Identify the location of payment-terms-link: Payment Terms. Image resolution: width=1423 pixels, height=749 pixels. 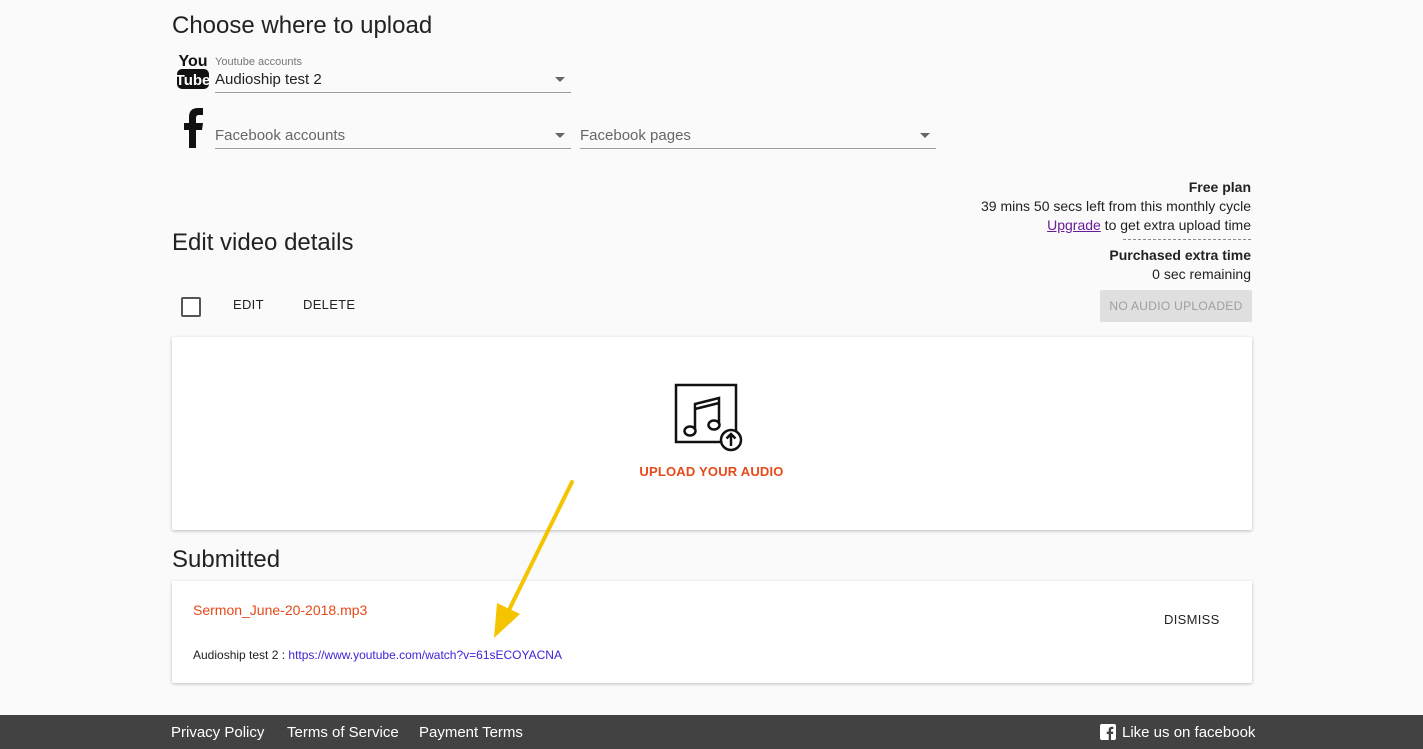
(471, 732).